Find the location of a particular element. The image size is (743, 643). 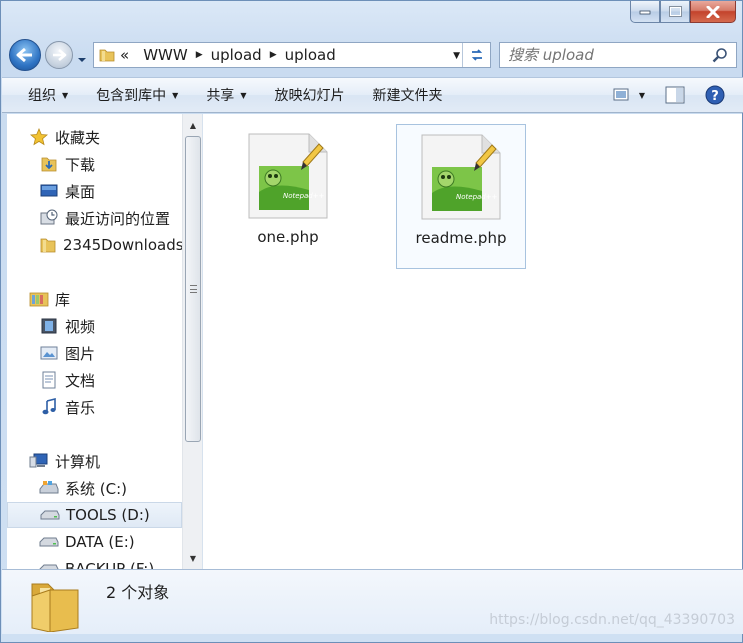

refresh-icon is located at coordinates (476, 55).